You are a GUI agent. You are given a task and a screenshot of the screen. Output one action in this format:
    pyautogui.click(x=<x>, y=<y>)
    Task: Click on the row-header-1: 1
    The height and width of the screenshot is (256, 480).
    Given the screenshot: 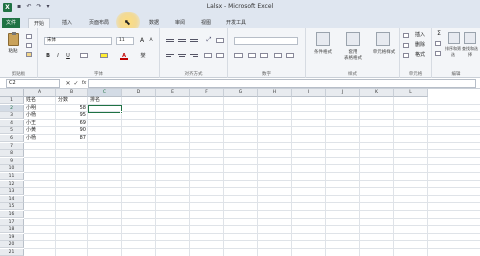 What is the action you would take?
    pyautogui.click(x=12, y=100)
    